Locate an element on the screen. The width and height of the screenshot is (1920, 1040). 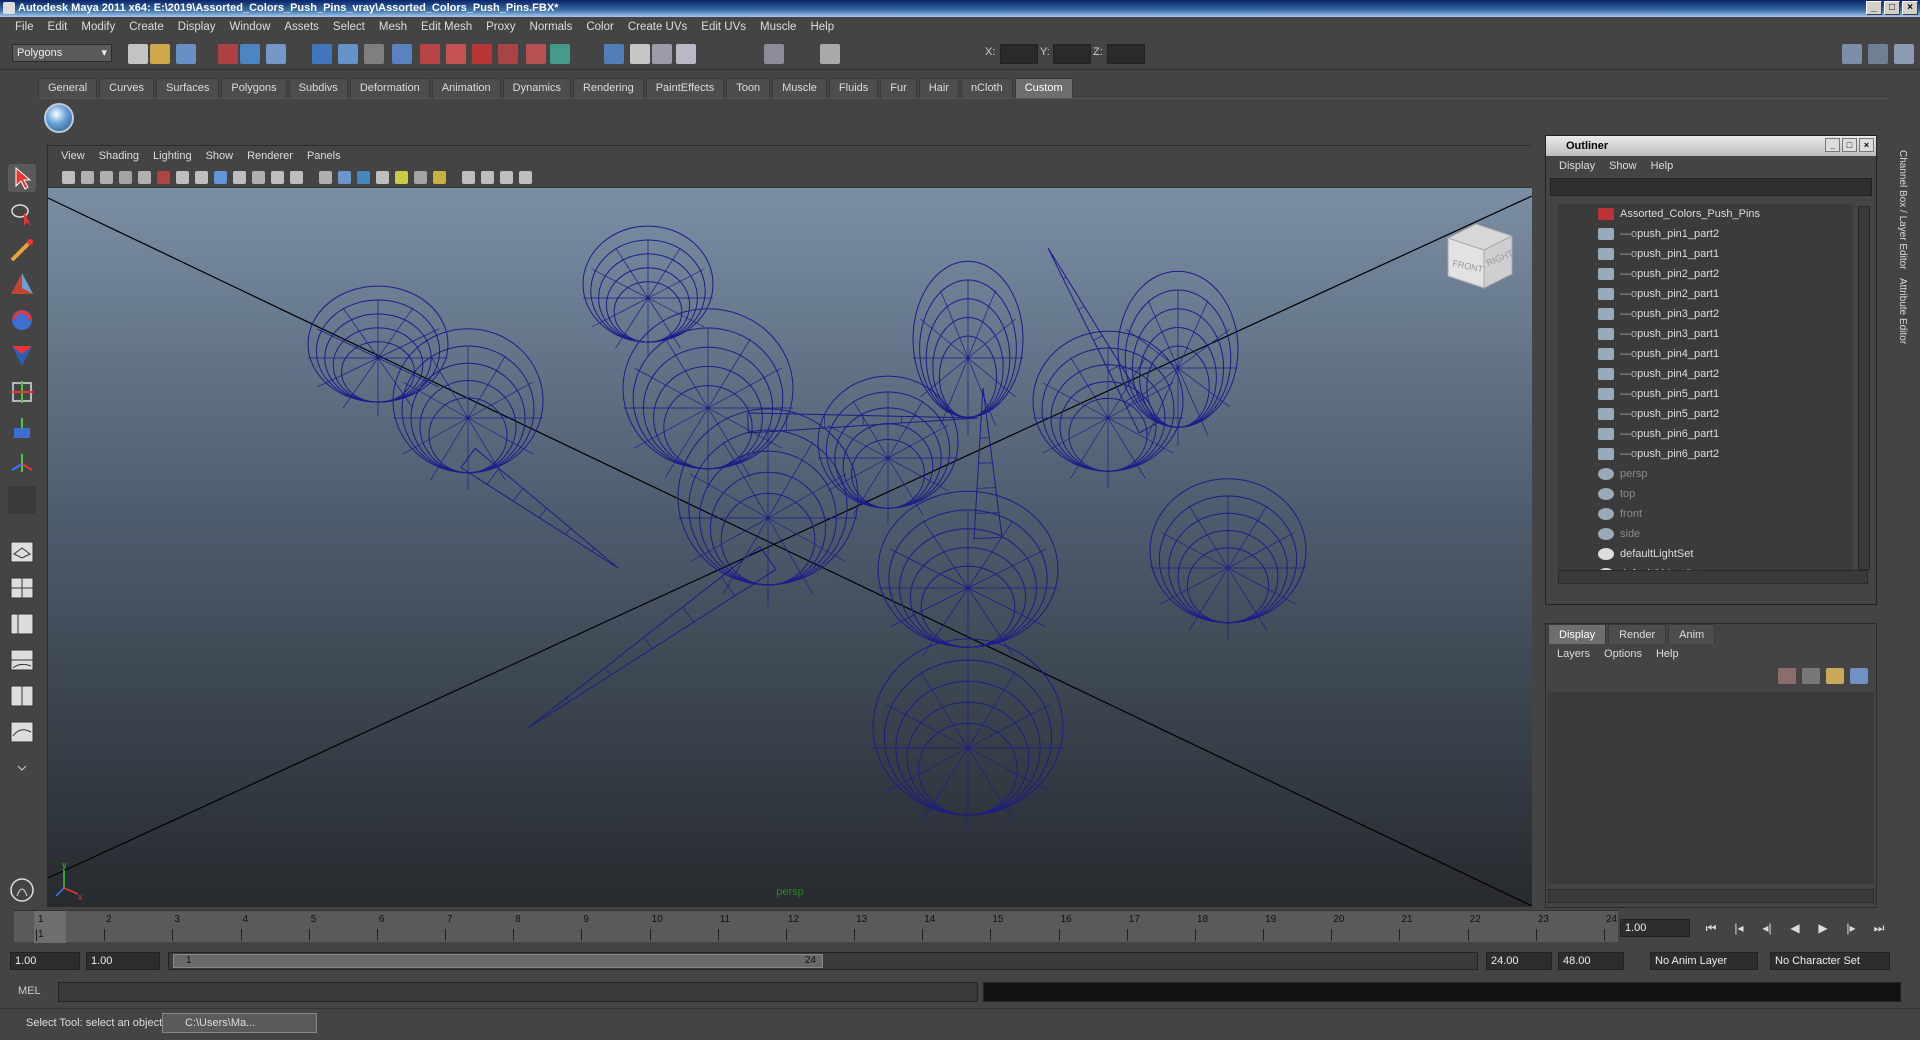
menu-muscle: Muscle is located at coordinates (778, 27).